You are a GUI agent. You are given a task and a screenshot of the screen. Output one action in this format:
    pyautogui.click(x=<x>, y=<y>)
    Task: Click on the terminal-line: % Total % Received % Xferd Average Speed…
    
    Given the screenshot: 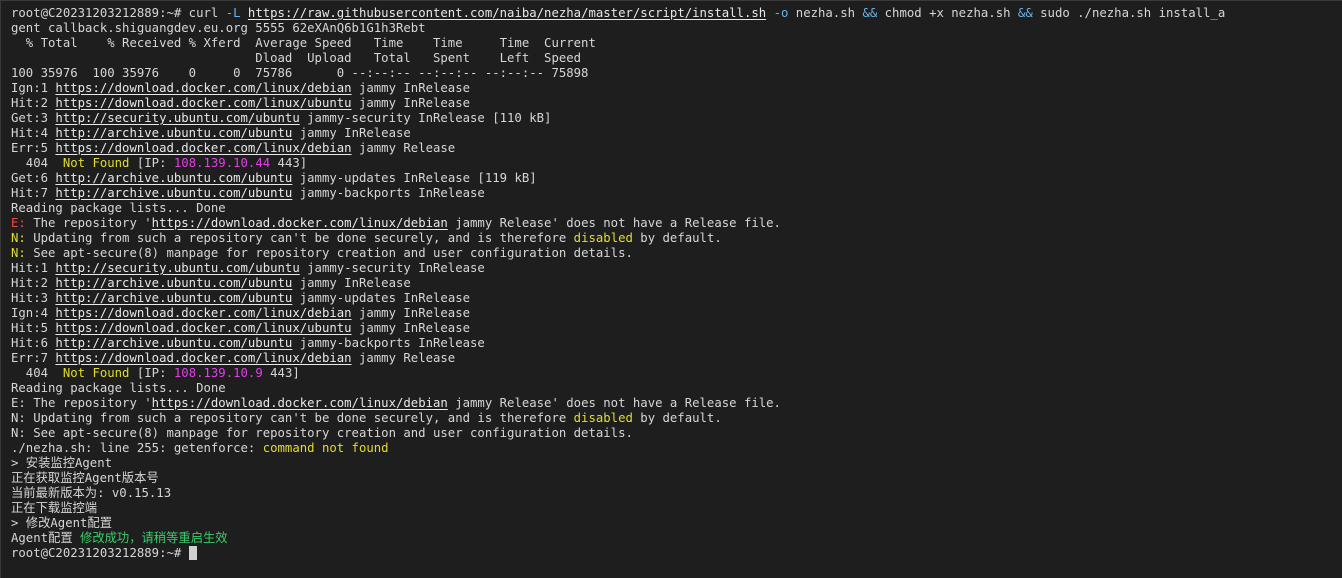 What is the action you would take?
    pyautogui.click(x=676, y=43)
    